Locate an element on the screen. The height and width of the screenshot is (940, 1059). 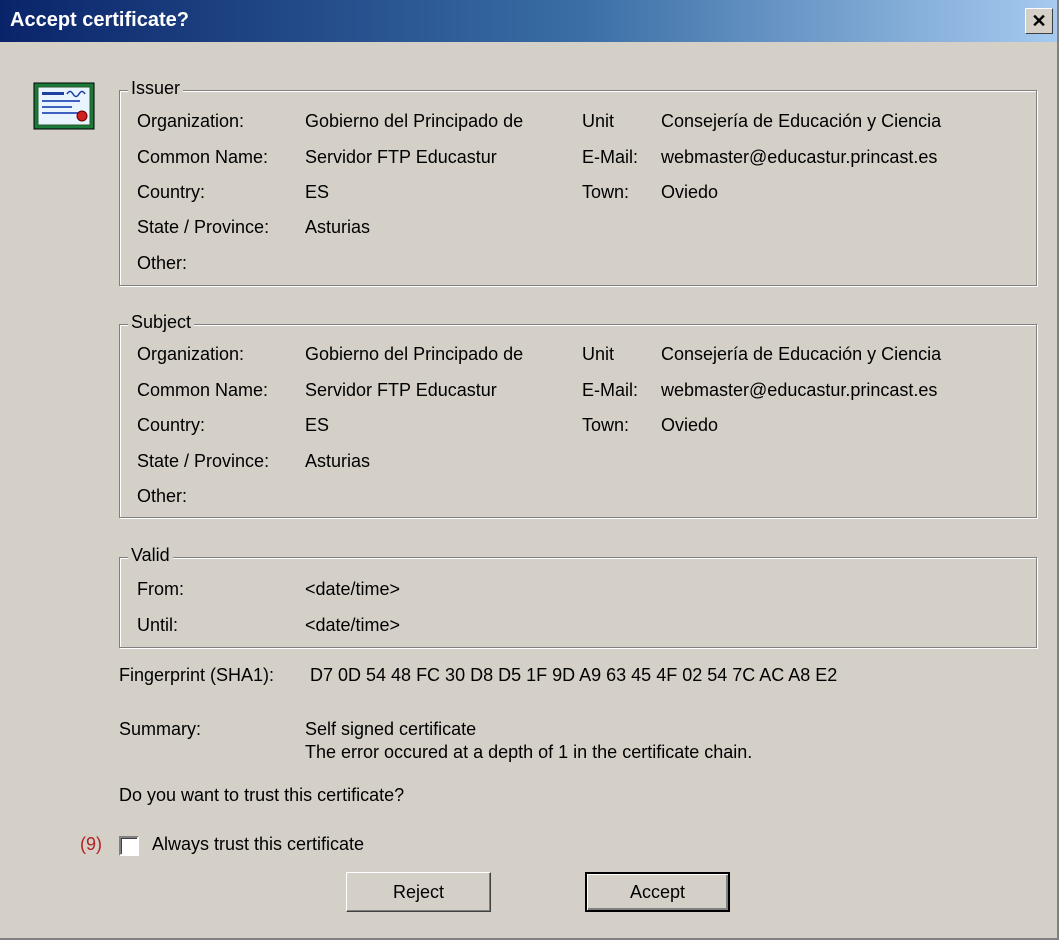
issuer-legend: Issuer is located at coordinates (156, 88).